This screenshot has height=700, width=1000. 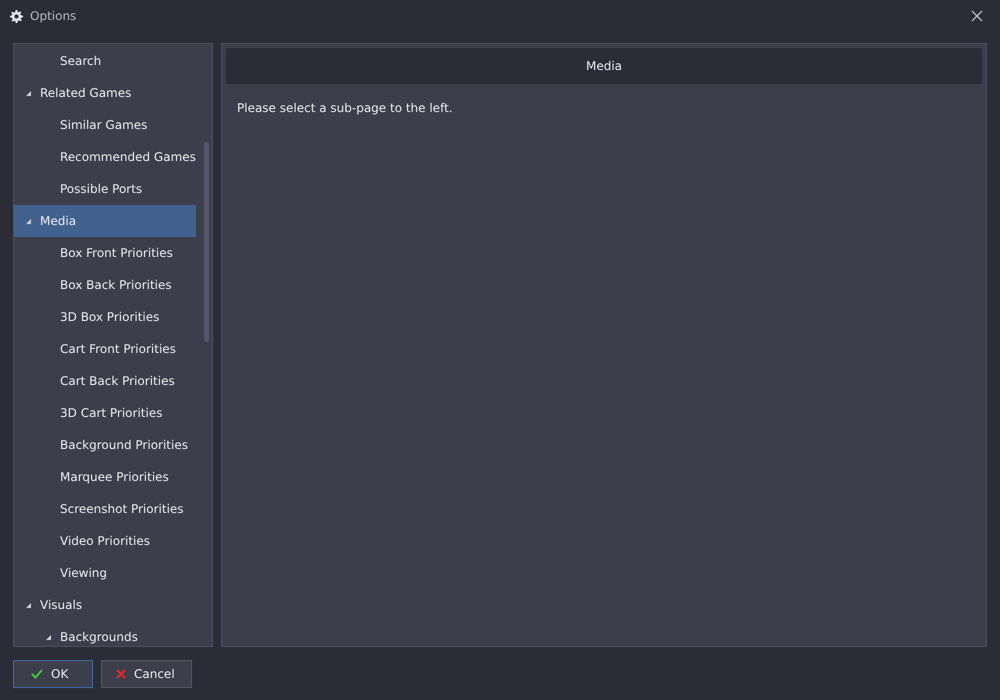 I want to click on tree-item: Backgrounds, so click(x=105, y=633).